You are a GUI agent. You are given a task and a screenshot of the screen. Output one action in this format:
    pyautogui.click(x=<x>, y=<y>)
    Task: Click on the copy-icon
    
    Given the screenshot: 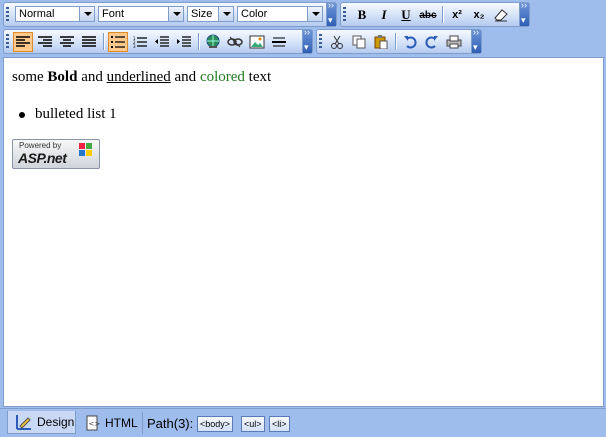 What is the action you would take?
    pyautogui.click(x=359, y=42)
    